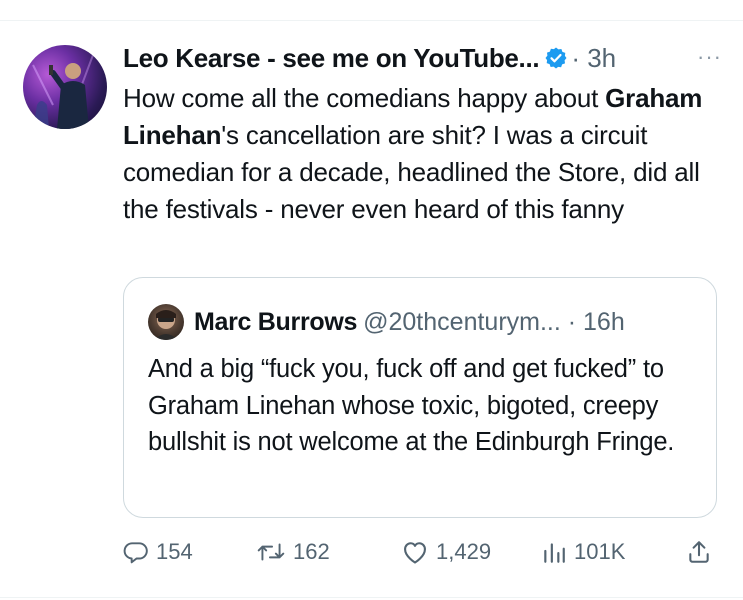  I want to click on reply-icon, so click(136, 552).